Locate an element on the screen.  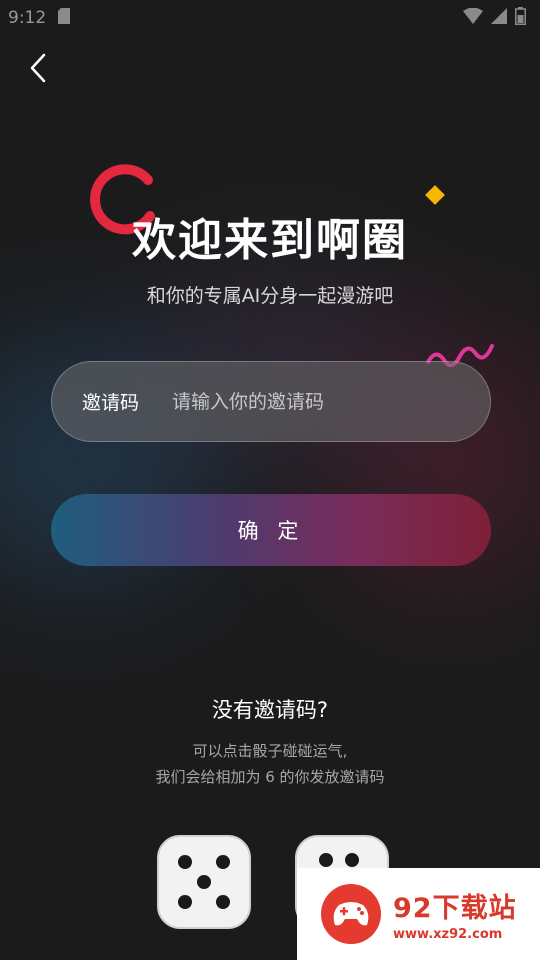
invite-code-field: 邀请码 is located at coordinates (271, 401).